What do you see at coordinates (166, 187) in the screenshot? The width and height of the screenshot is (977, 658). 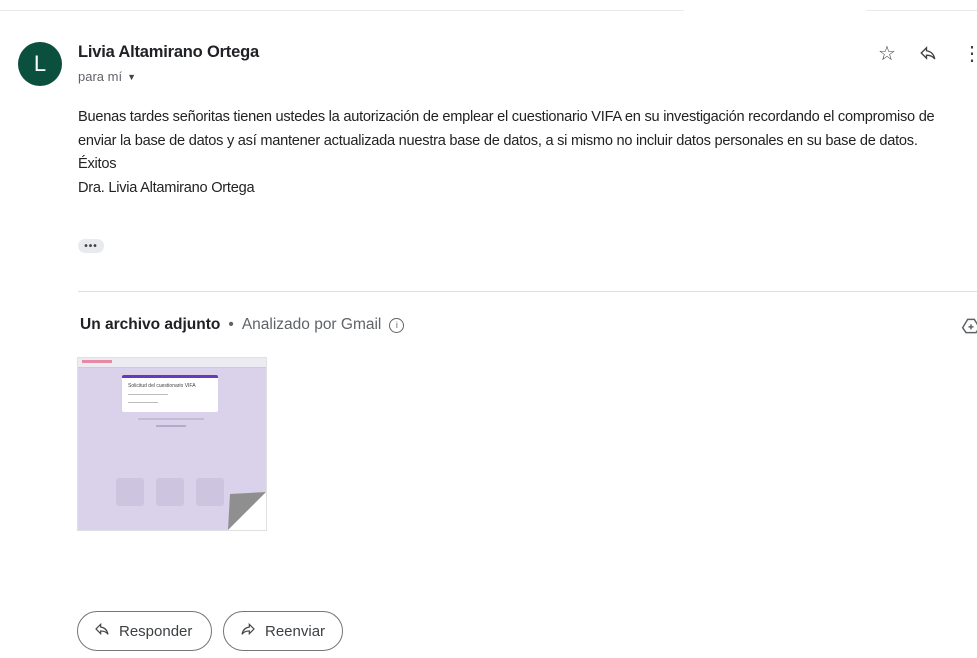 I see `body-signature: Dra. Livia Altamirano Ortega` at bounding box center [166, 187].